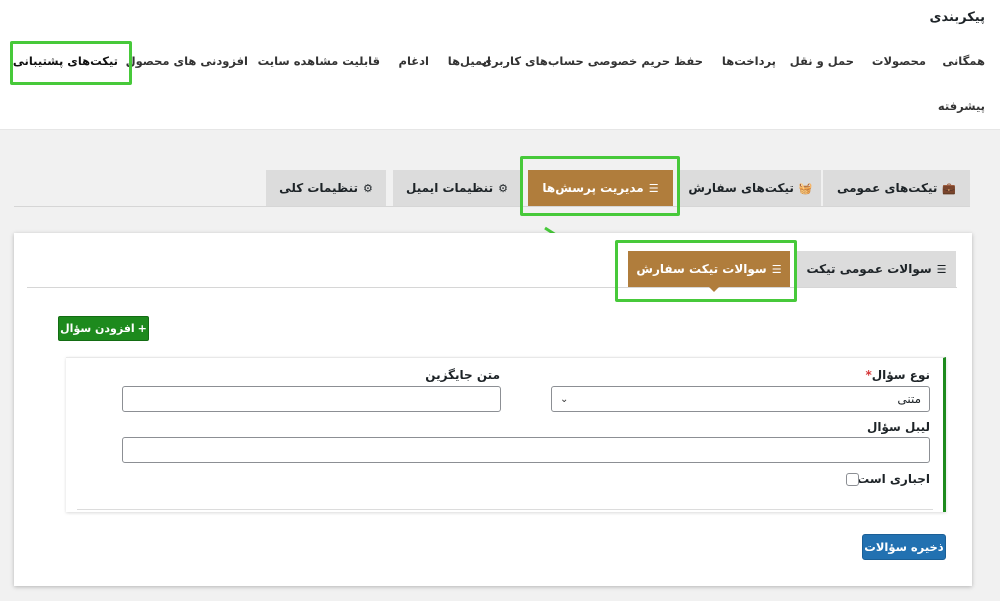 The image size is (1000, 601). I want to click on page-title: پیکربندی, so click(957, 17).